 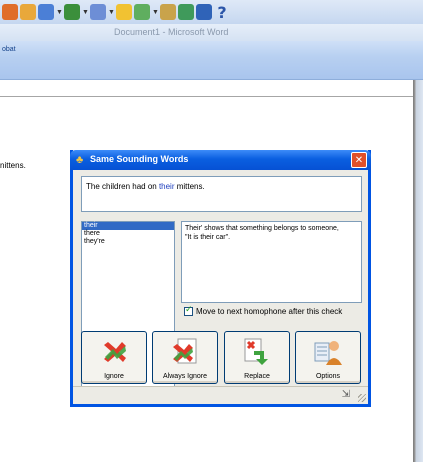 I want to click on ribbon-tab-acrobat: obat, so click(x=9, y=49).